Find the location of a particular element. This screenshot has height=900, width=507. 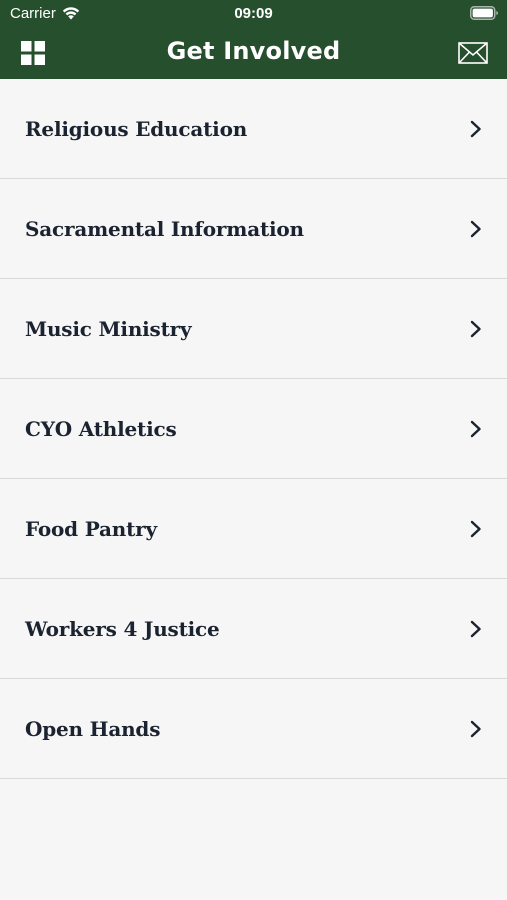

list-item-label: Open Hands is located at coordinates (93, 728).